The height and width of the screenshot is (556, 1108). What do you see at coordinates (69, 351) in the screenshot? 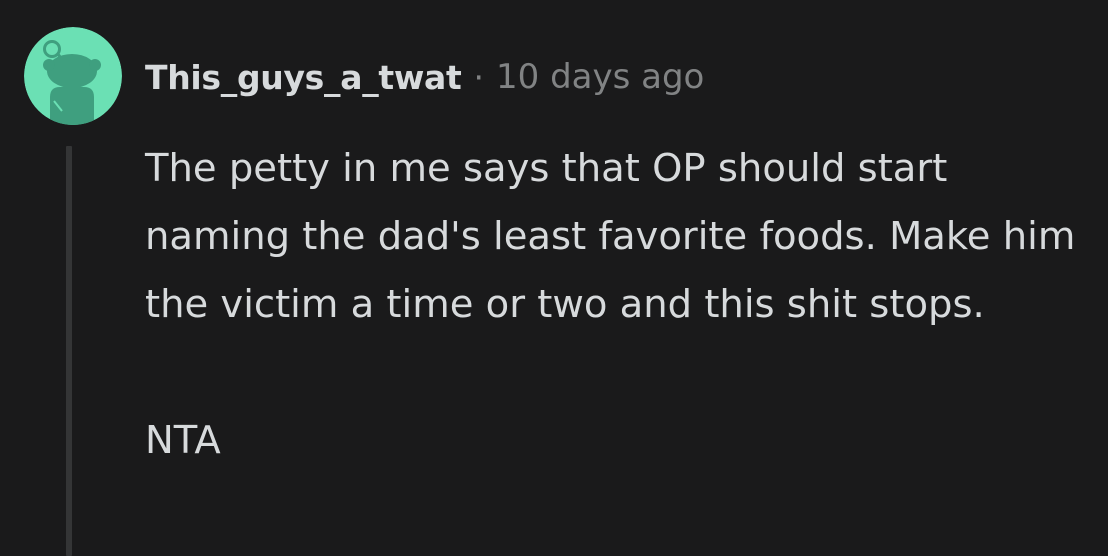
I see `thread-line` at bounding box center [69, 351].